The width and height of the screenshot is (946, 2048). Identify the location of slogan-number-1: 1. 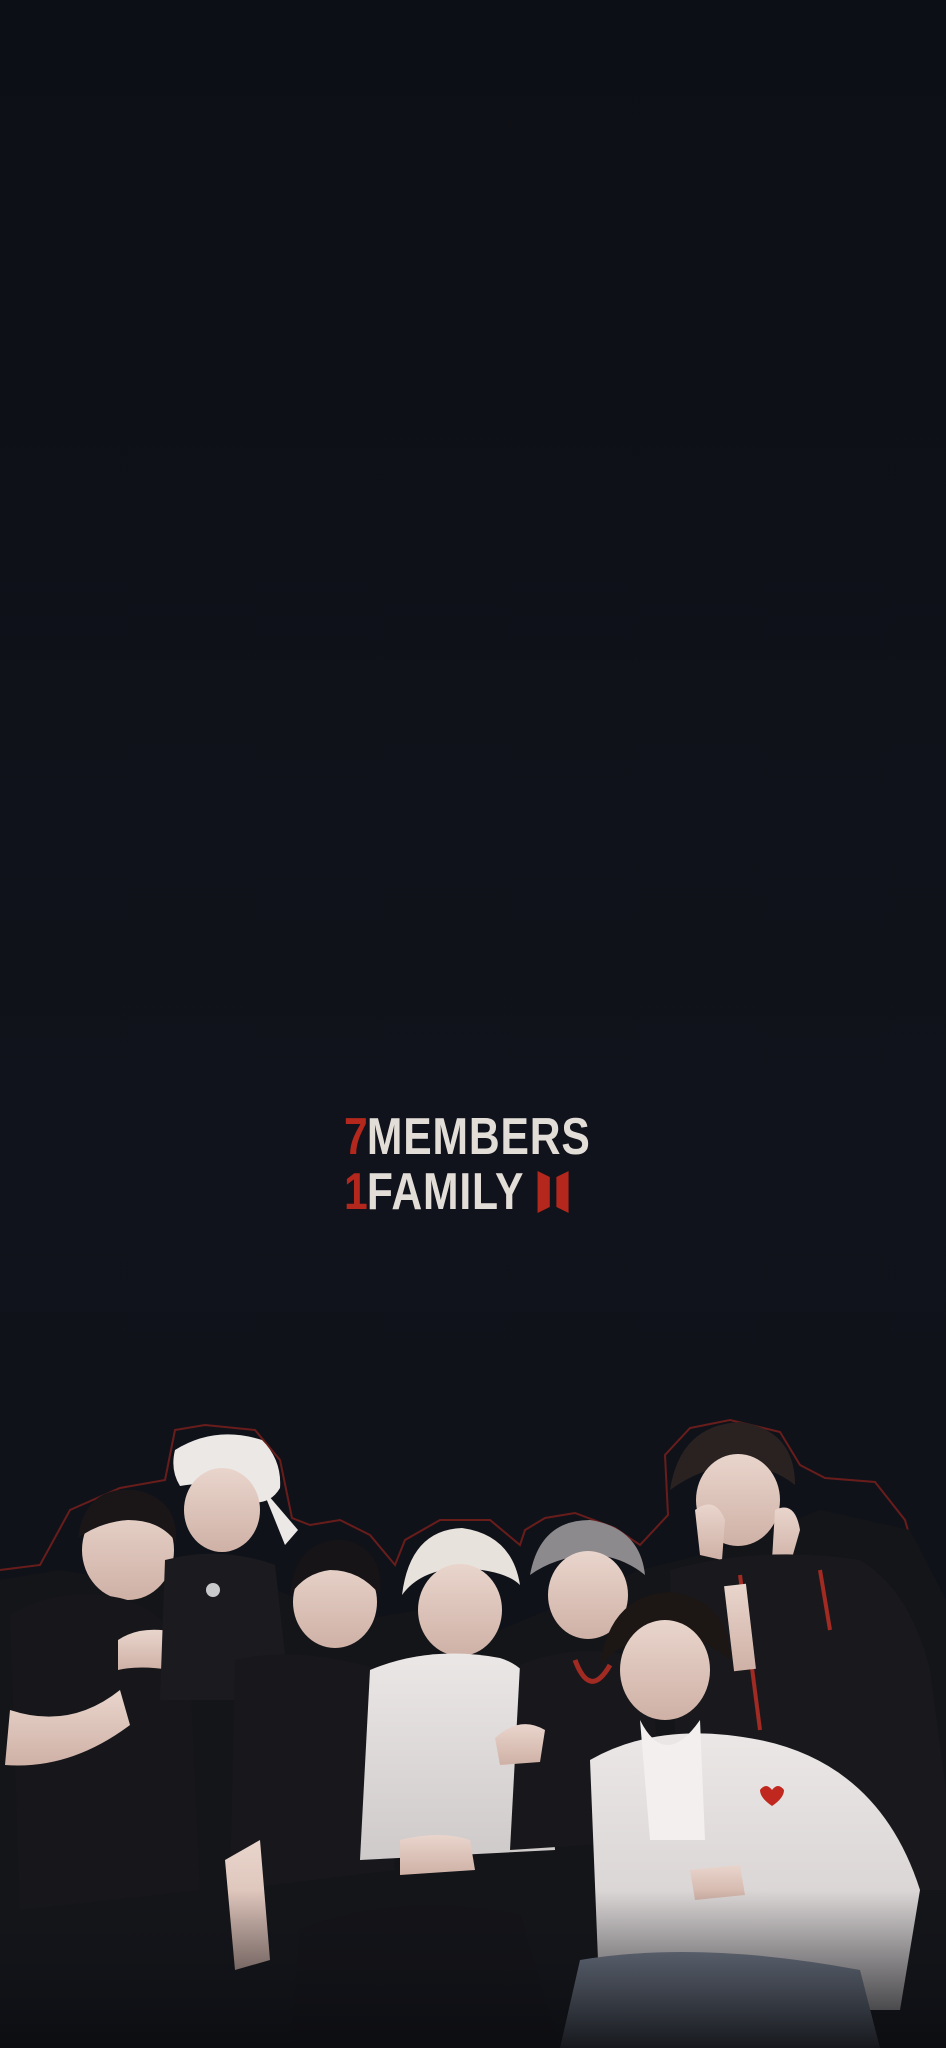
(356, 1192).